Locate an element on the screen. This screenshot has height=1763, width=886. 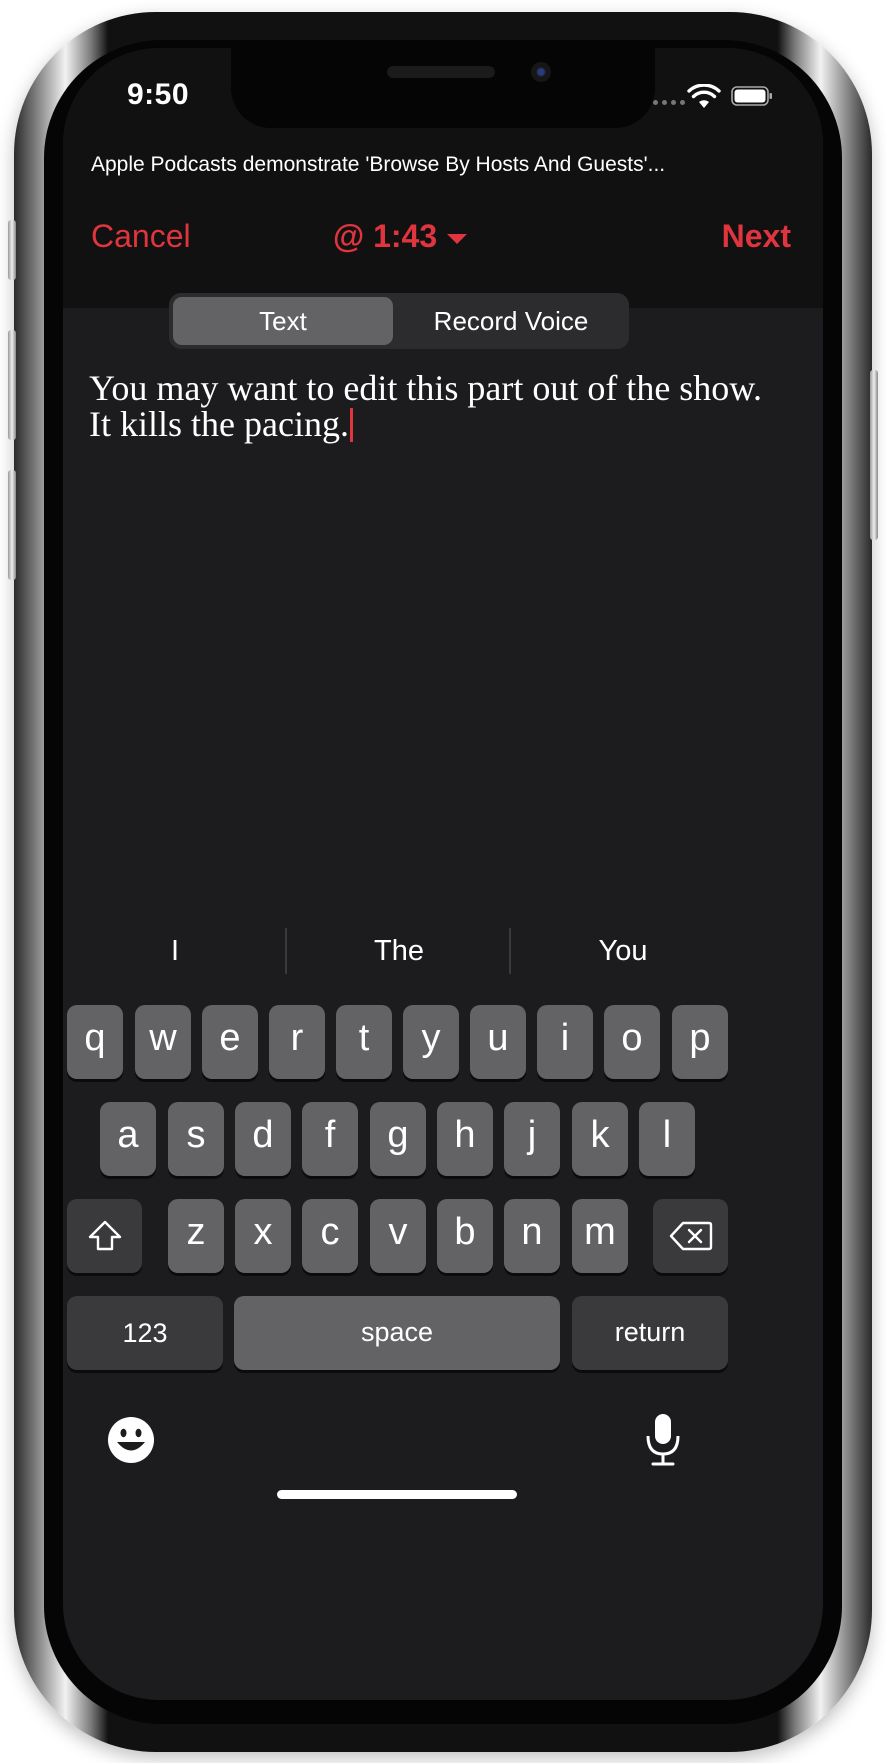
numbers-key: 123 is located at coordinates (145, 1333).